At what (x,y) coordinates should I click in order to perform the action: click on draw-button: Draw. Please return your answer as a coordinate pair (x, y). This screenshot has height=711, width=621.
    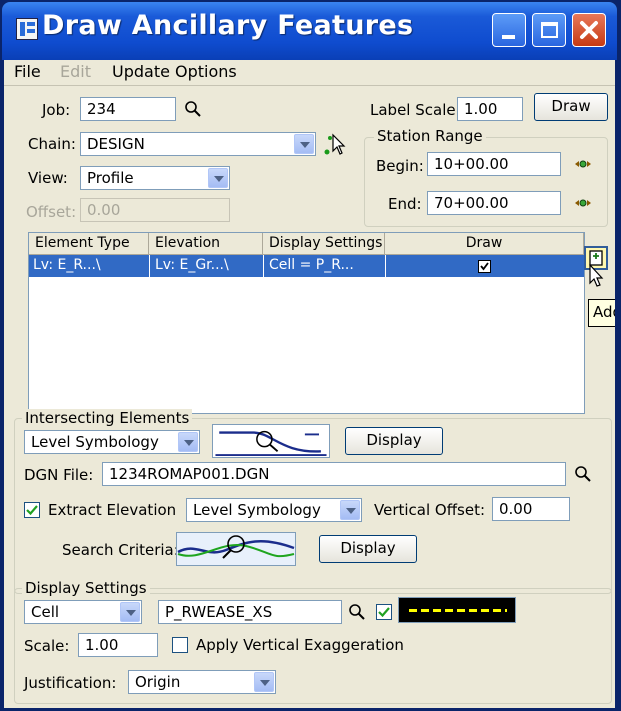
    Looking at the image, I should click on (571, 107).